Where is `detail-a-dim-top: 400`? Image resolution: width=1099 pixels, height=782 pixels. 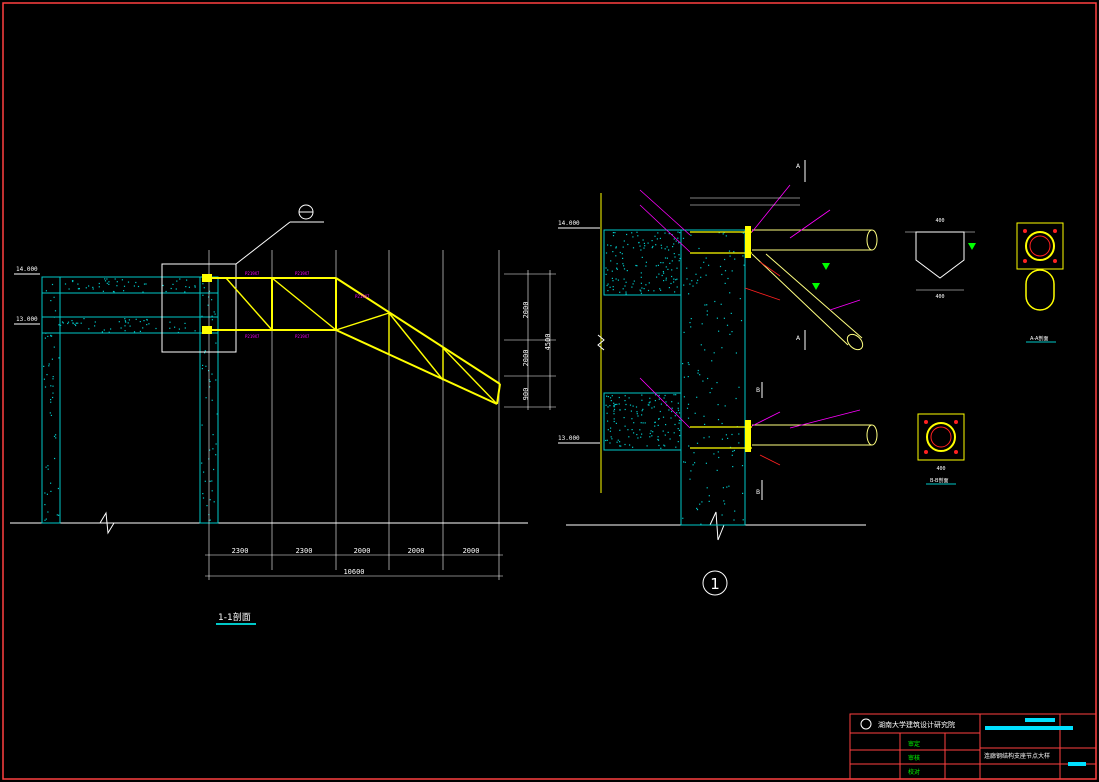 detail-a-dim-top: 400 is located at coordinates (939, 221).